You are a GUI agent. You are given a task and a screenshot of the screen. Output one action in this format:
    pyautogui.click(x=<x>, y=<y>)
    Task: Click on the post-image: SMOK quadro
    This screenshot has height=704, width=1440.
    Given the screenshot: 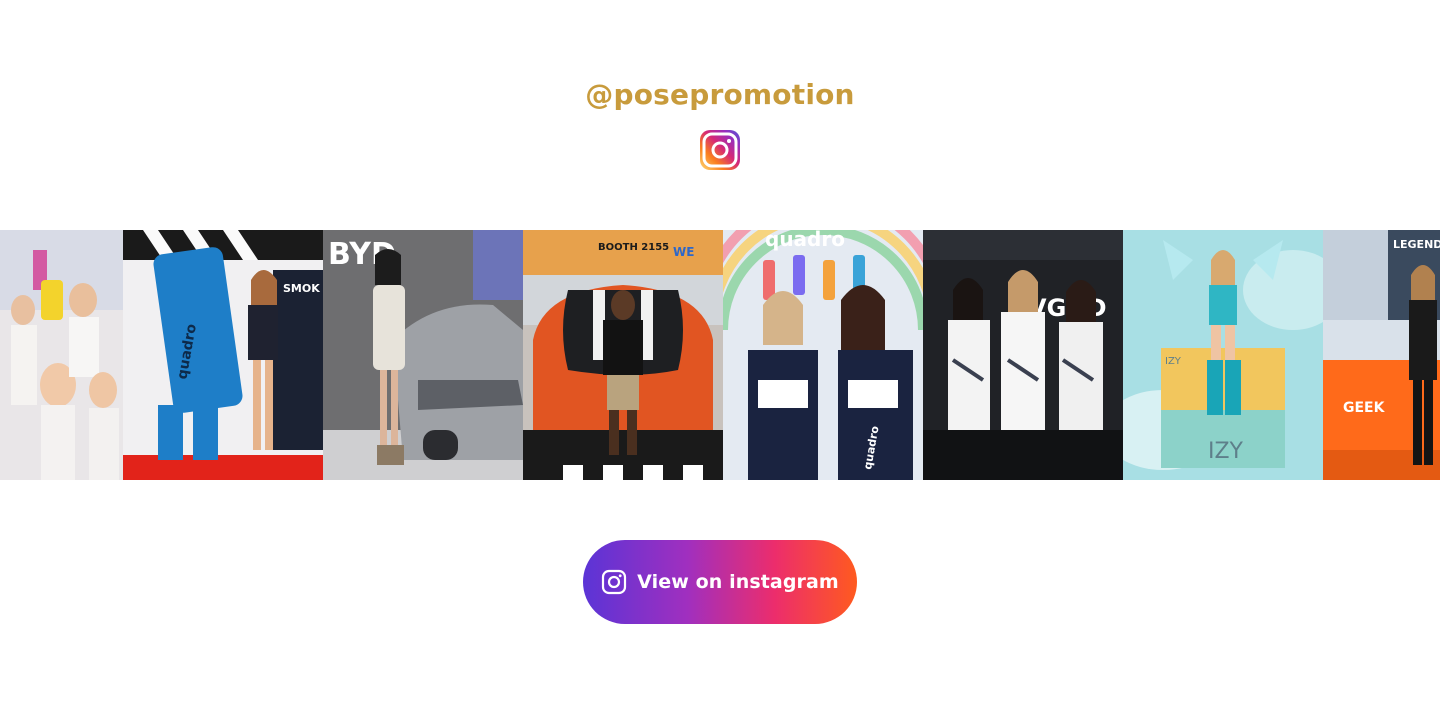 What is the action you would take?
    pyautogui.click(x=223, y=355)
    